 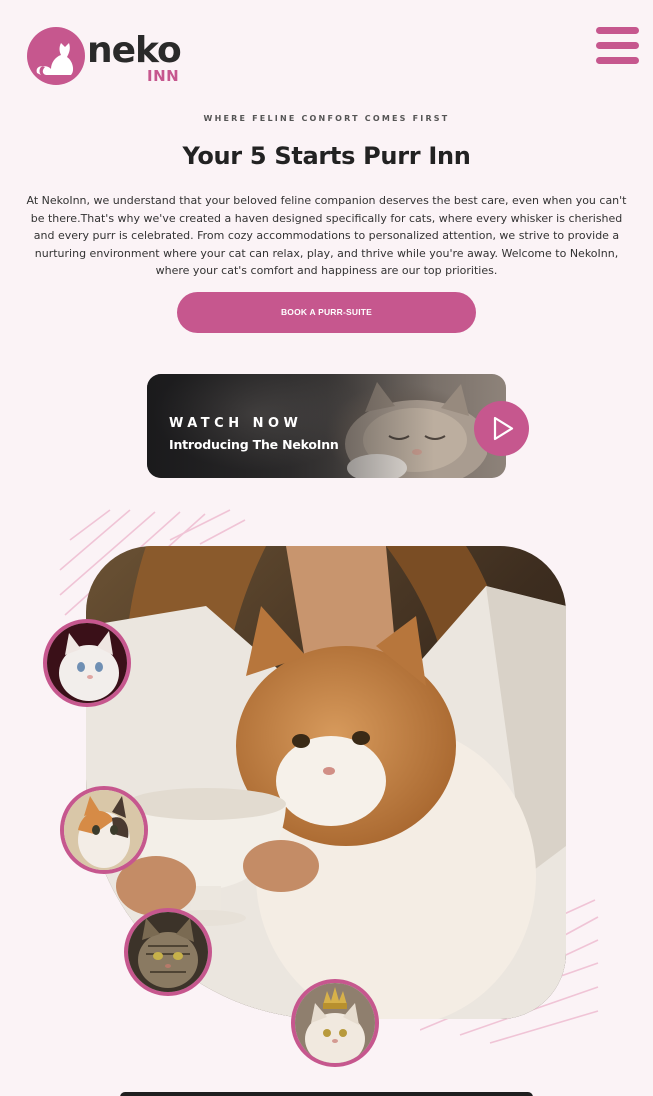 I want to click on brand-sub: INN, so click(x=163, y=76).